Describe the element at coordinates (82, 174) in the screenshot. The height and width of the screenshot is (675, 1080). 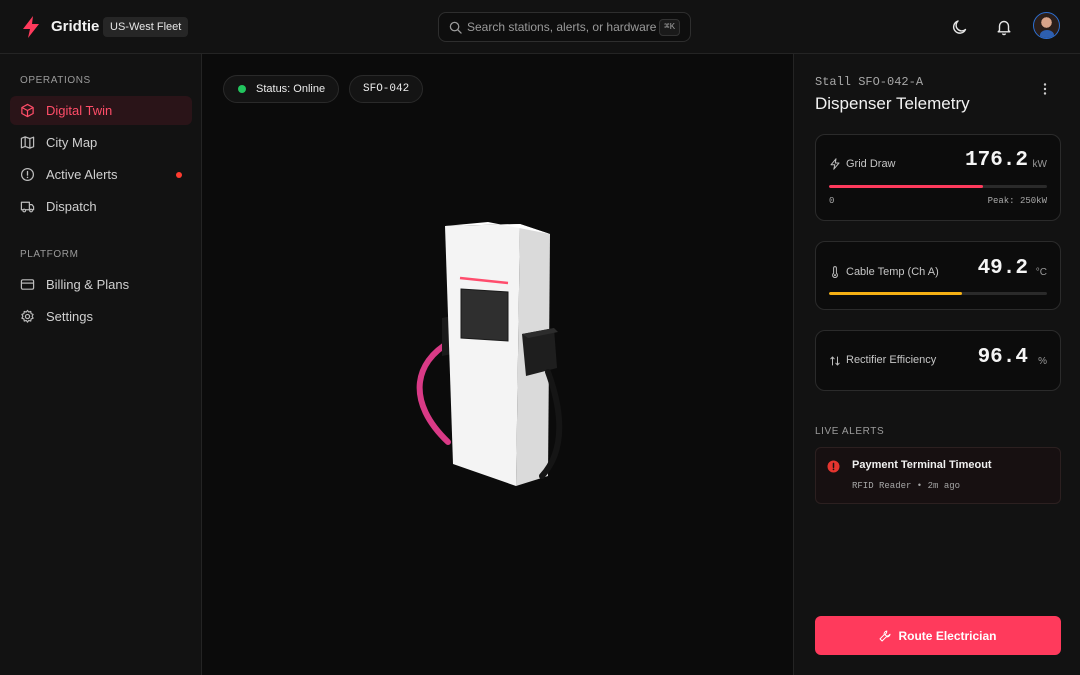
I see `sidebar-item-label: Active Alerts` at that location.